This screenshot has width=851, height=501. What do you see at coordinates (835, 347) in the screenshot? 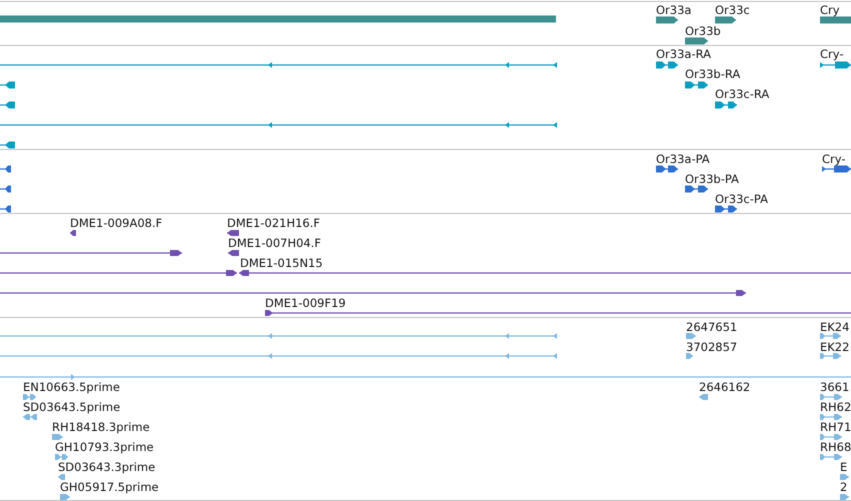
I see `feature-label: EK22` at bounding box center [835, 347].